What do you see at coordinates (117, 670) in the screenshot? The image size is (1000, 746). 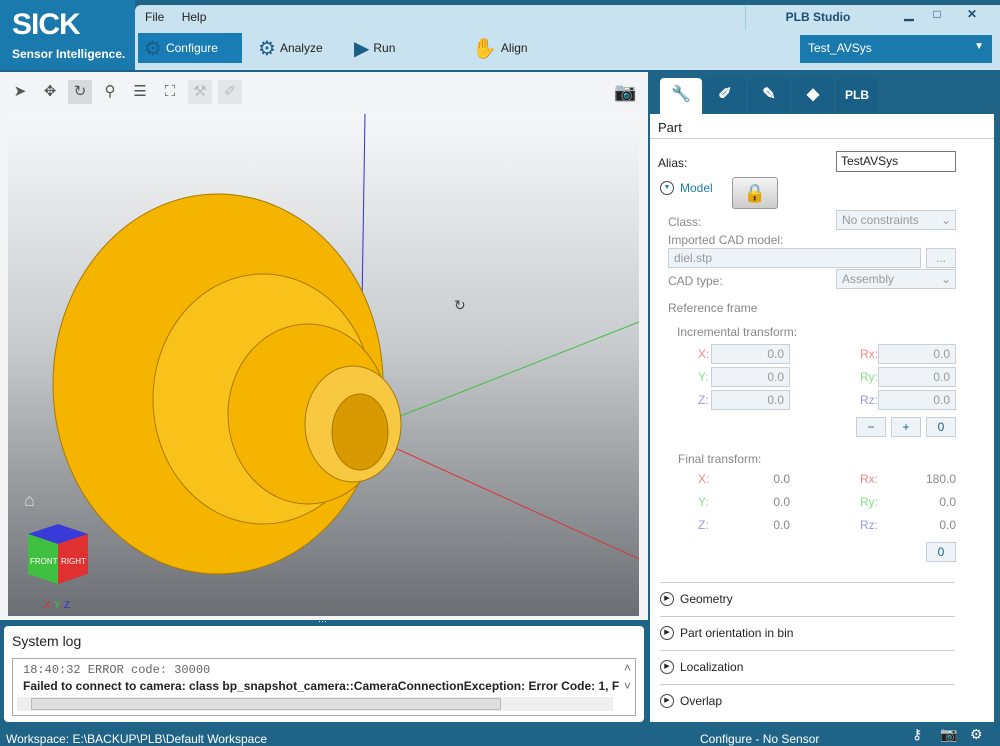 I see `log-line: 18:40:32 ERROR code: 30000` at bounding box center [117, 670].